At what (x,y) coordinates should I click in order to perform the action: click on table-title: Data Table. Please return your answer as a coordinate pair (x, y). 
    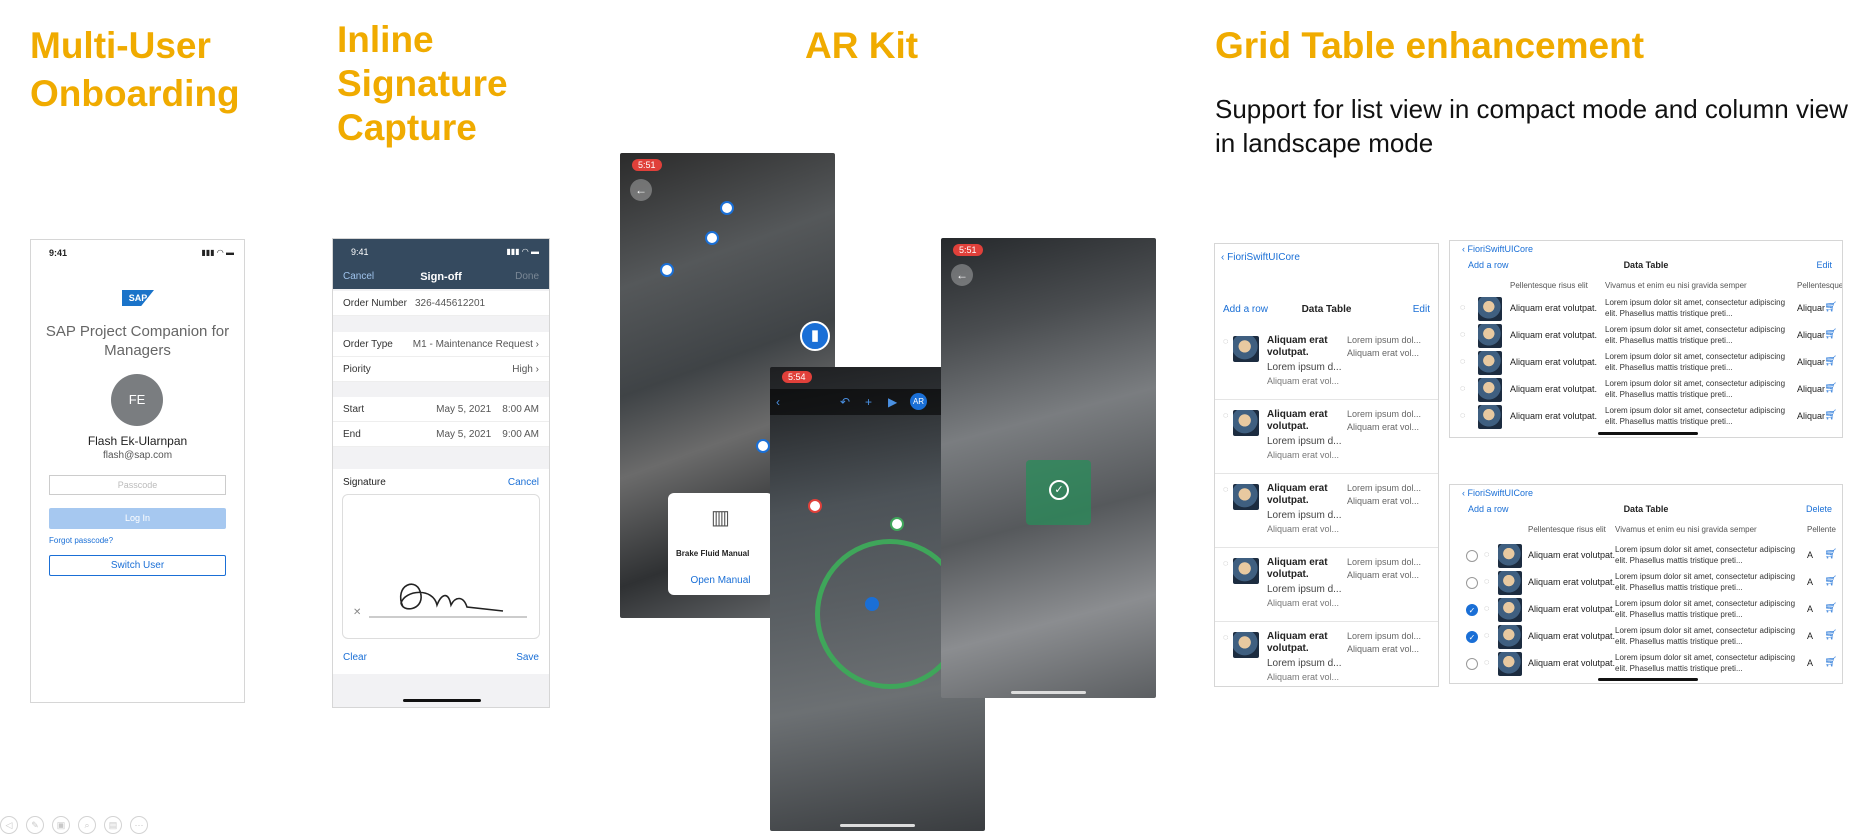
    Looking at the image, I should click on (1326, 309).